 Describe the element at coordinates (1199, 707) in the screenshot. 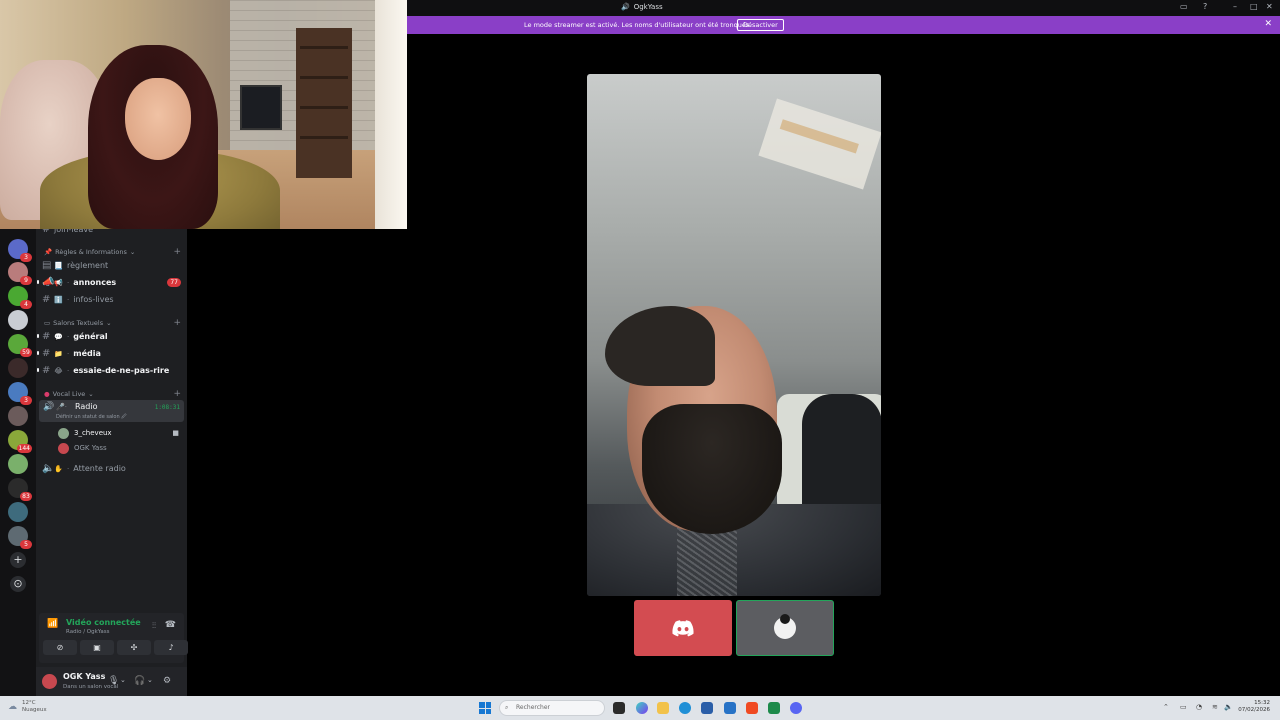

I see `tray-app-icon: ◔` at that location.